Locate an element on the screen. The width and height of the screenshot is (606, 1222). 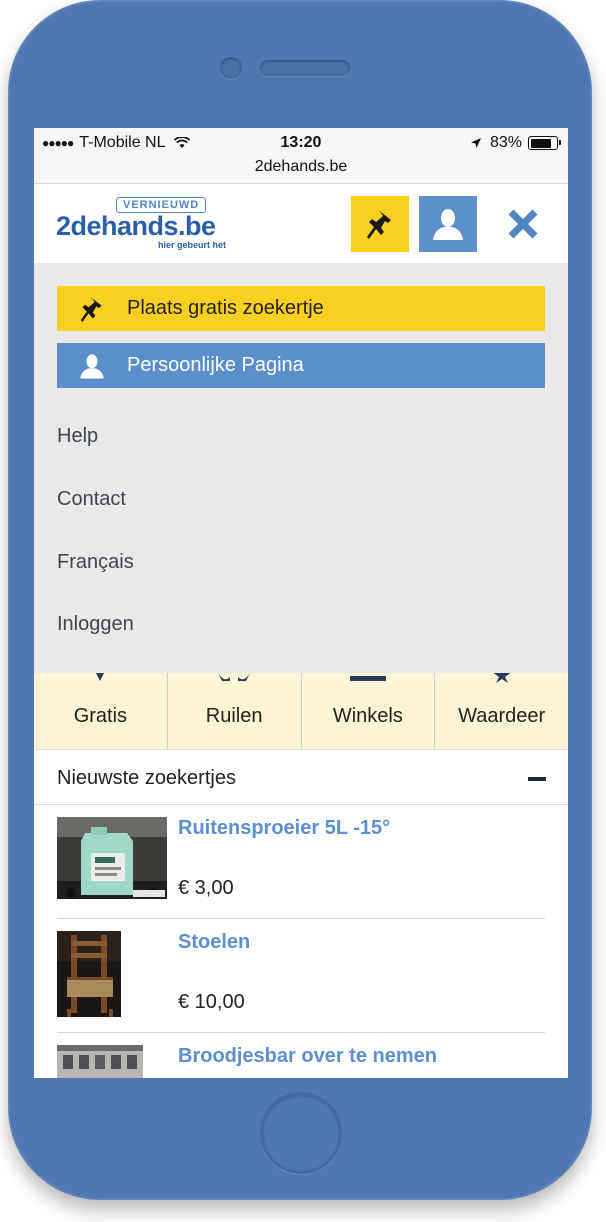
shop-icon is located at coordinates (367, 678).